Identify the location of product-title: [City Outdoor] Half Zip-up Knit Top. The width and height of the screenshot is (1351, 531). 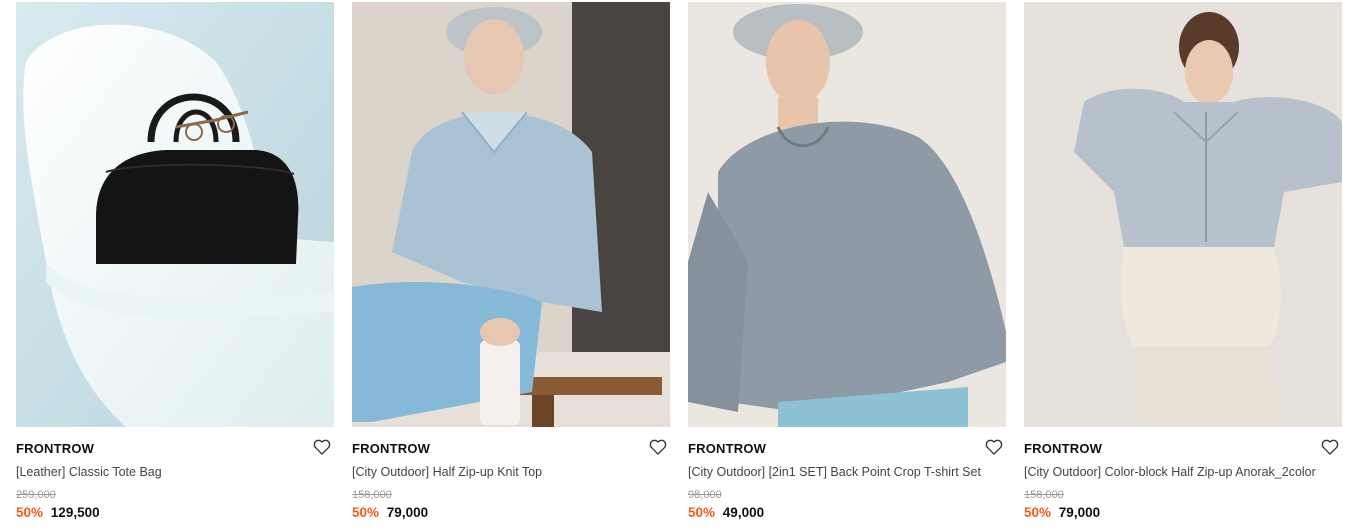
(447, 472).